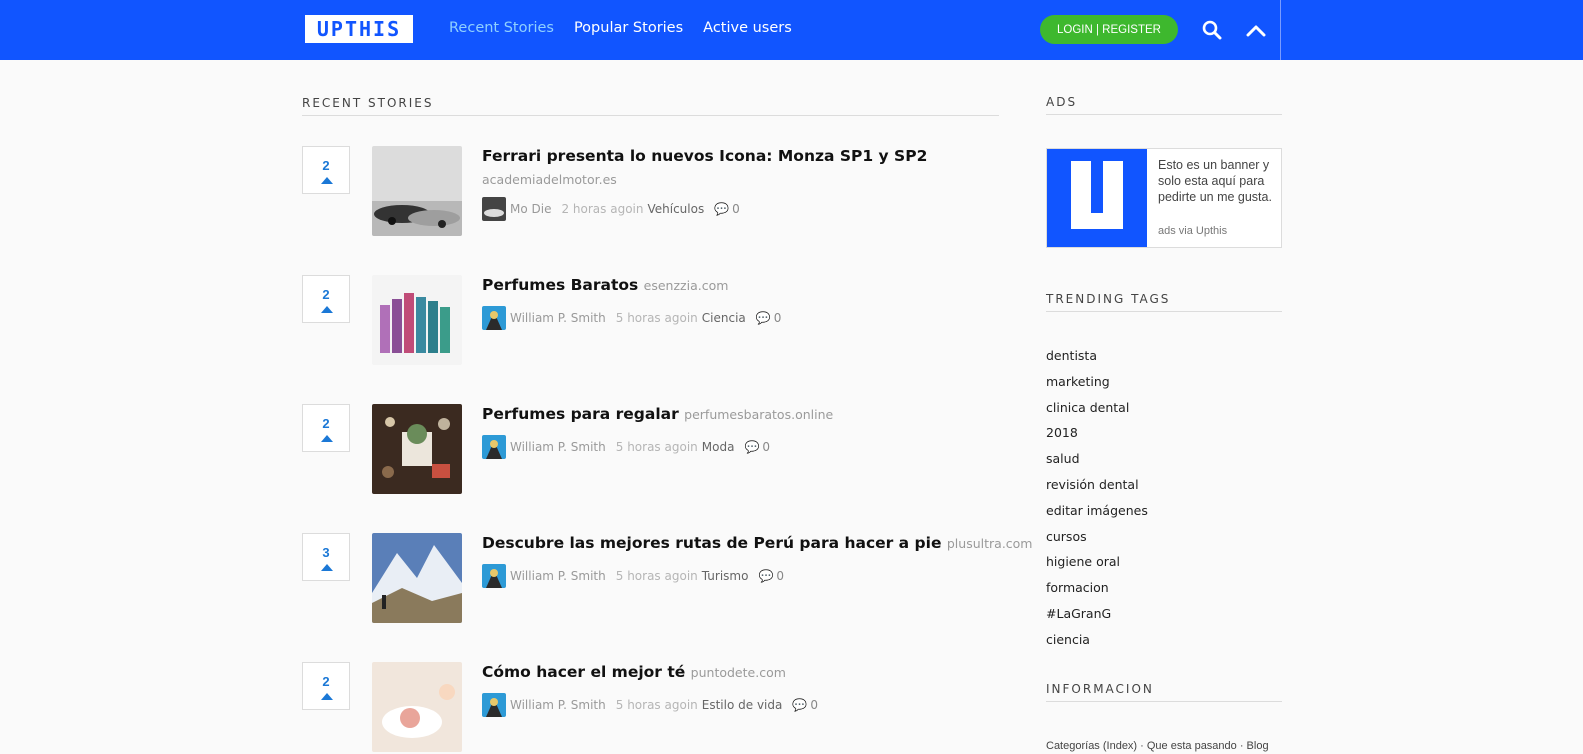 Image resolution: width=1583 pixels, height=754 pixels. I want to click on story-category: Turismo, so click(725, 576).